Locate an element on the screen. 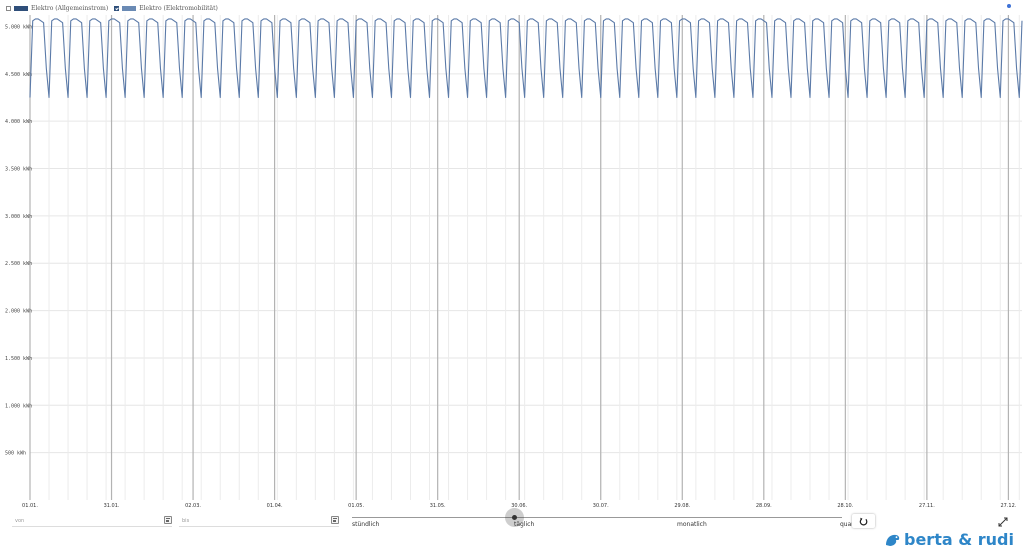 The width and height of the screenshot is (1024, 554). reset-icon is located at coordinates (863, 521).